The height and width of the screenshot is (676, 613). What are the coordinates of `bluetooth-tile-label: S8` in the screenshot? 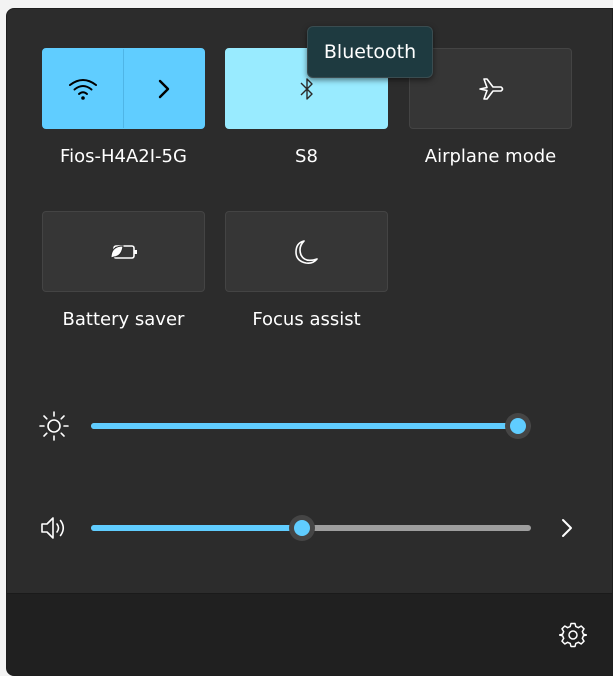 It's located at (306, 156).